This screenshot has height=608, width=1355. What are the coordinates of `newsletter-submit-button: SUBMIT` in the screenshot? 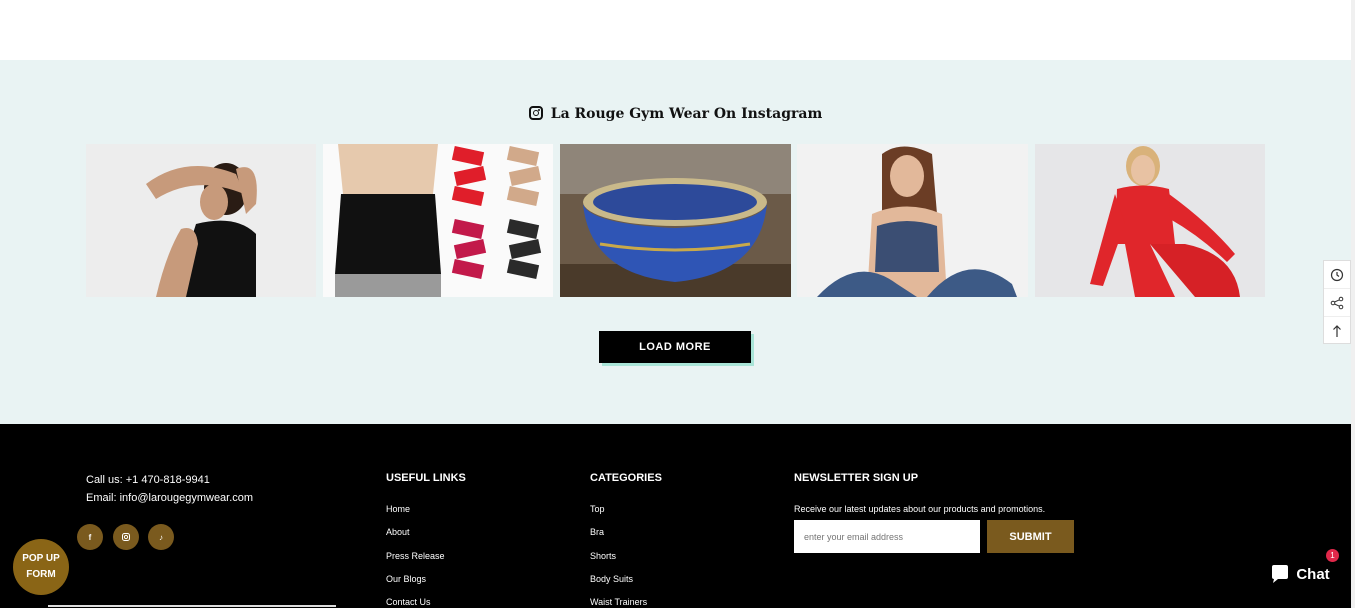 It's located at (1030, 536).